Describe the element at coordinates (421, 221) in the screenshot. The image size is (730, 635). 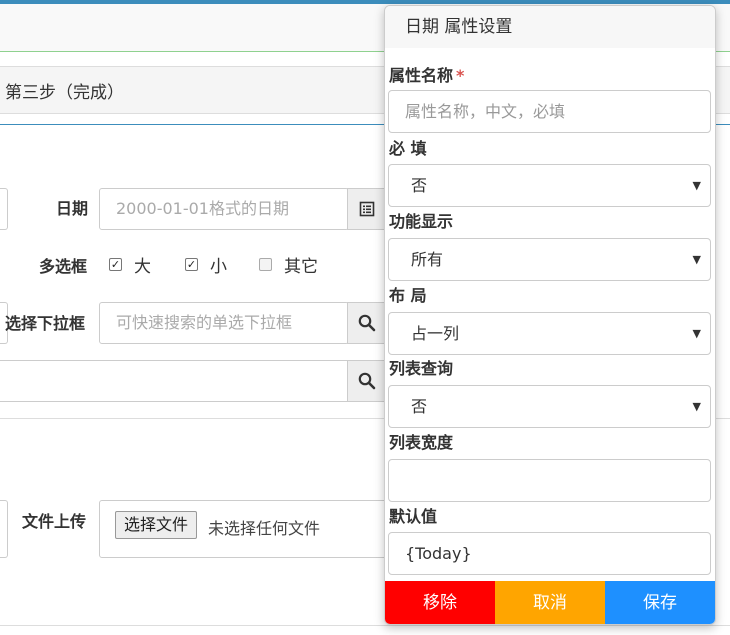
I see `display-label: 功能显示` at that location.